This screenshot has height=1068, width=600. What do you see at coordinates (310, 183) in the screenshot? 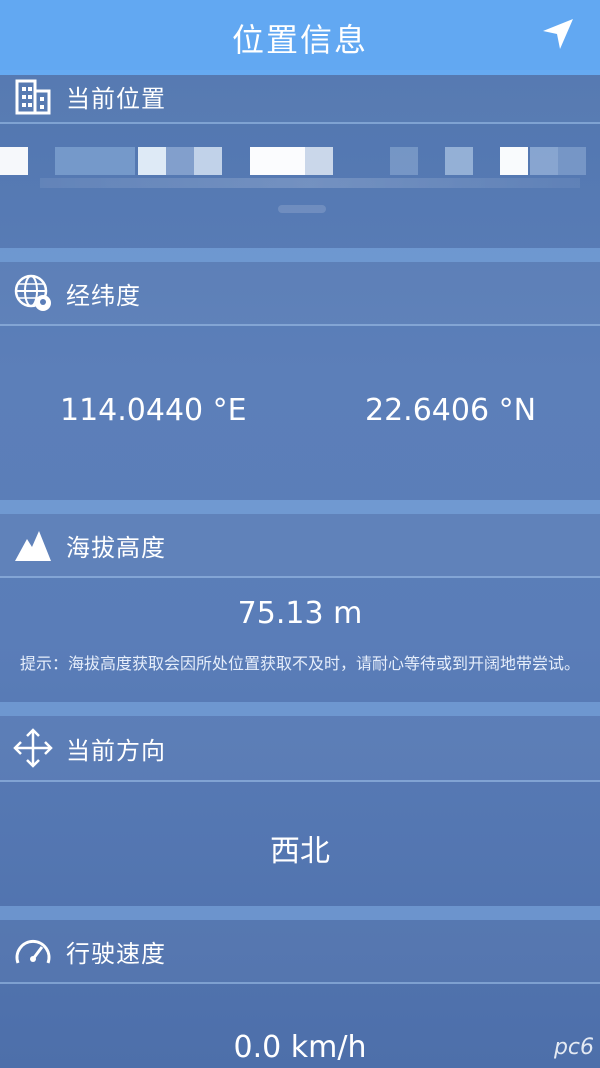
I see `address-redacted-line2` at bounding box center [310, 183].